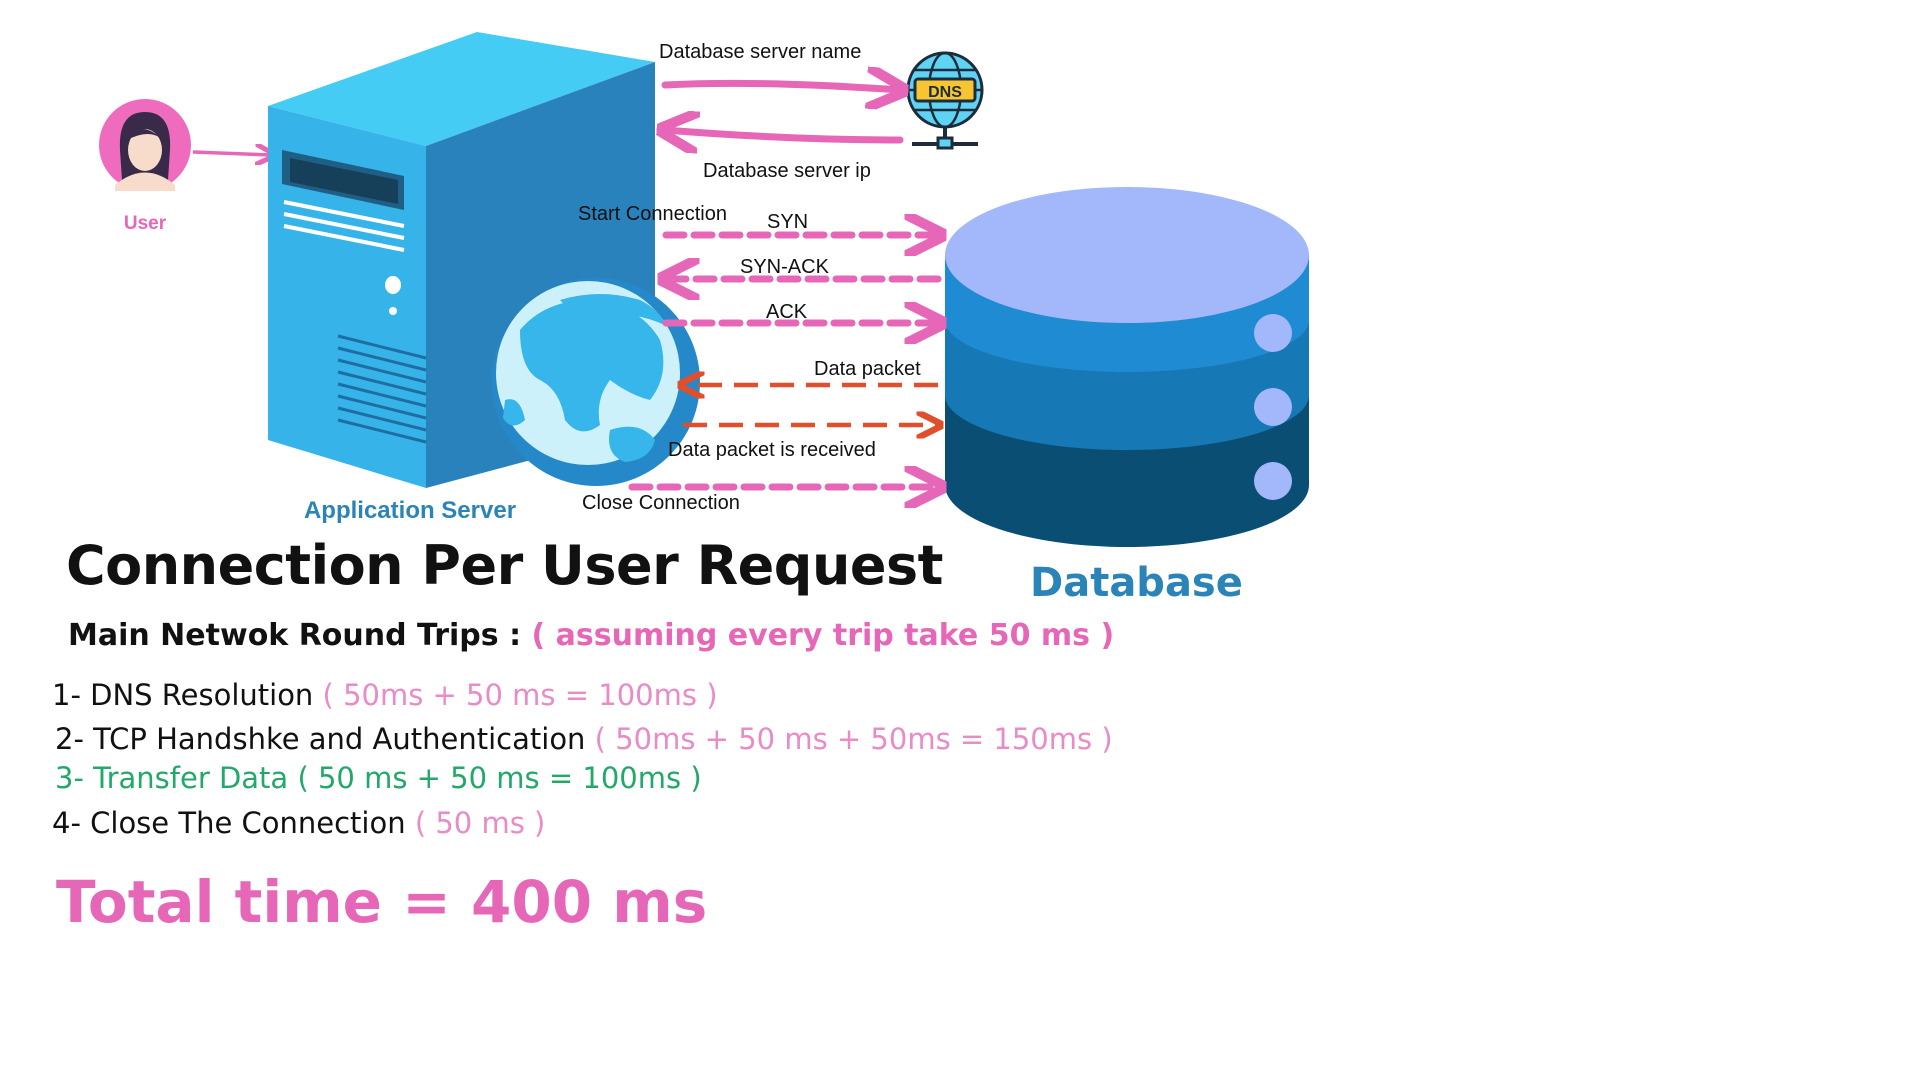  I want to click on user-avatar-icon, so click(145, 145).